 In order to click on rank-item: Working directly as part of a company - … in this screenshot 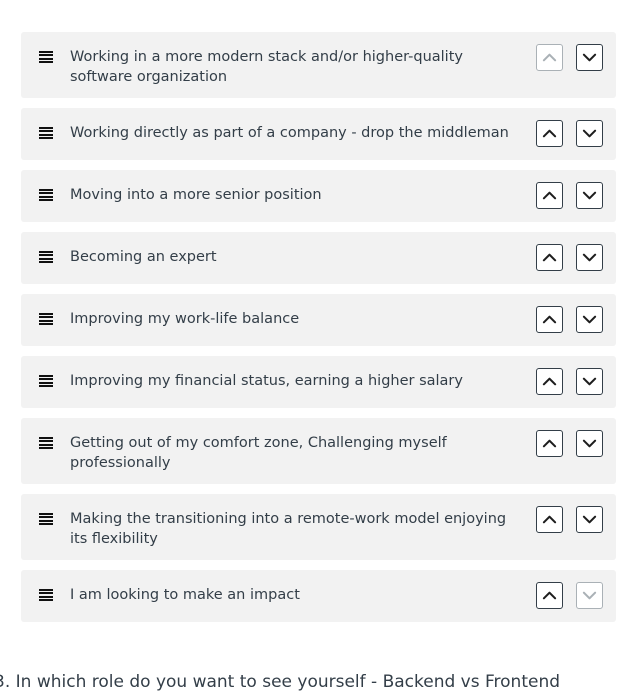, I will do `click(318, 134)`.